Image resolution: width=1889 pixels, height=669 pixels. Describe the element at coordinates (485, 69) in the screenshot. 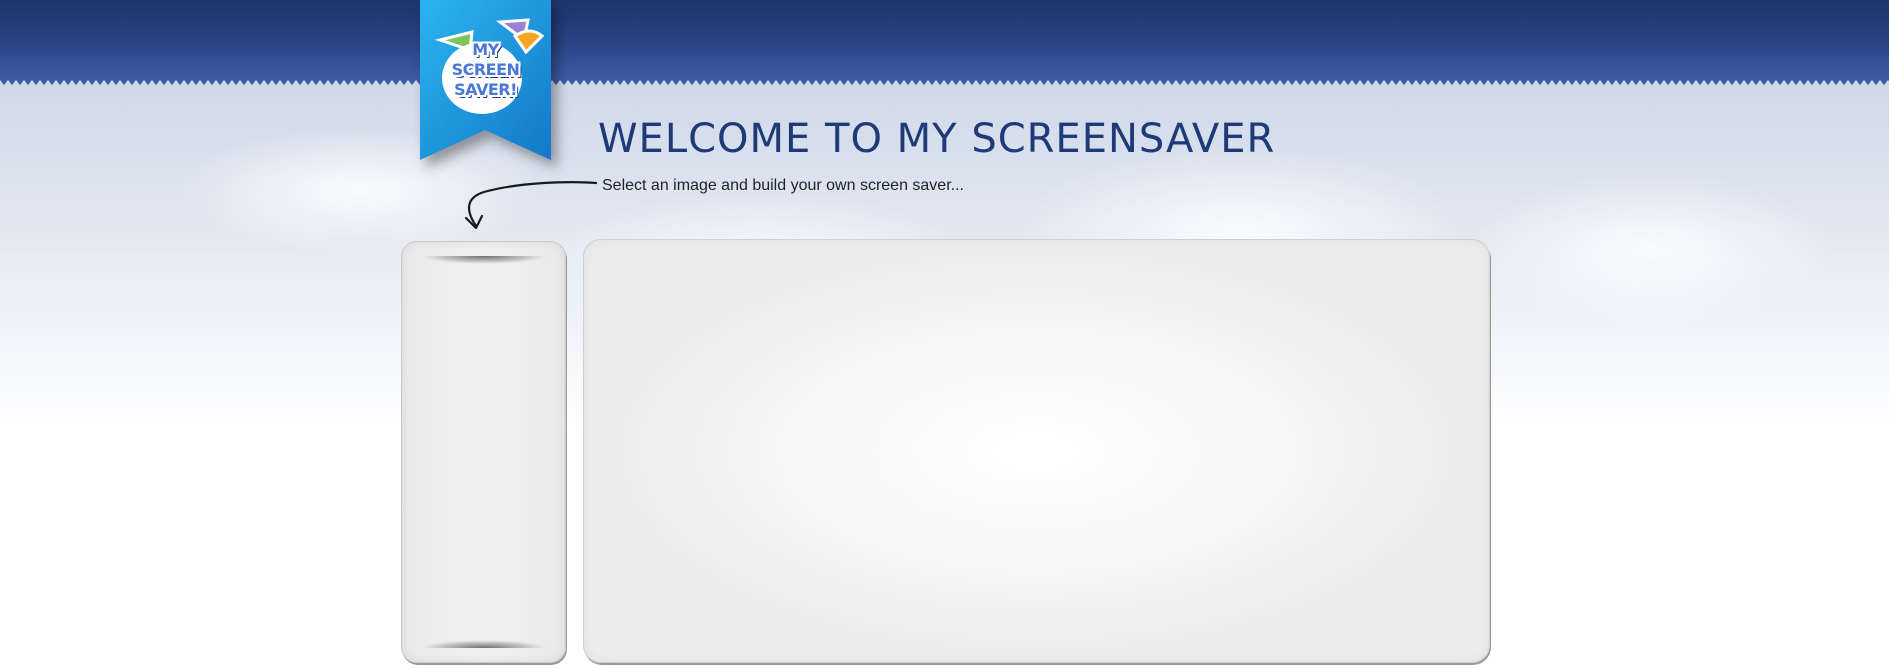

I see `logo-text: MY SCREEN SAVER!` at that location.